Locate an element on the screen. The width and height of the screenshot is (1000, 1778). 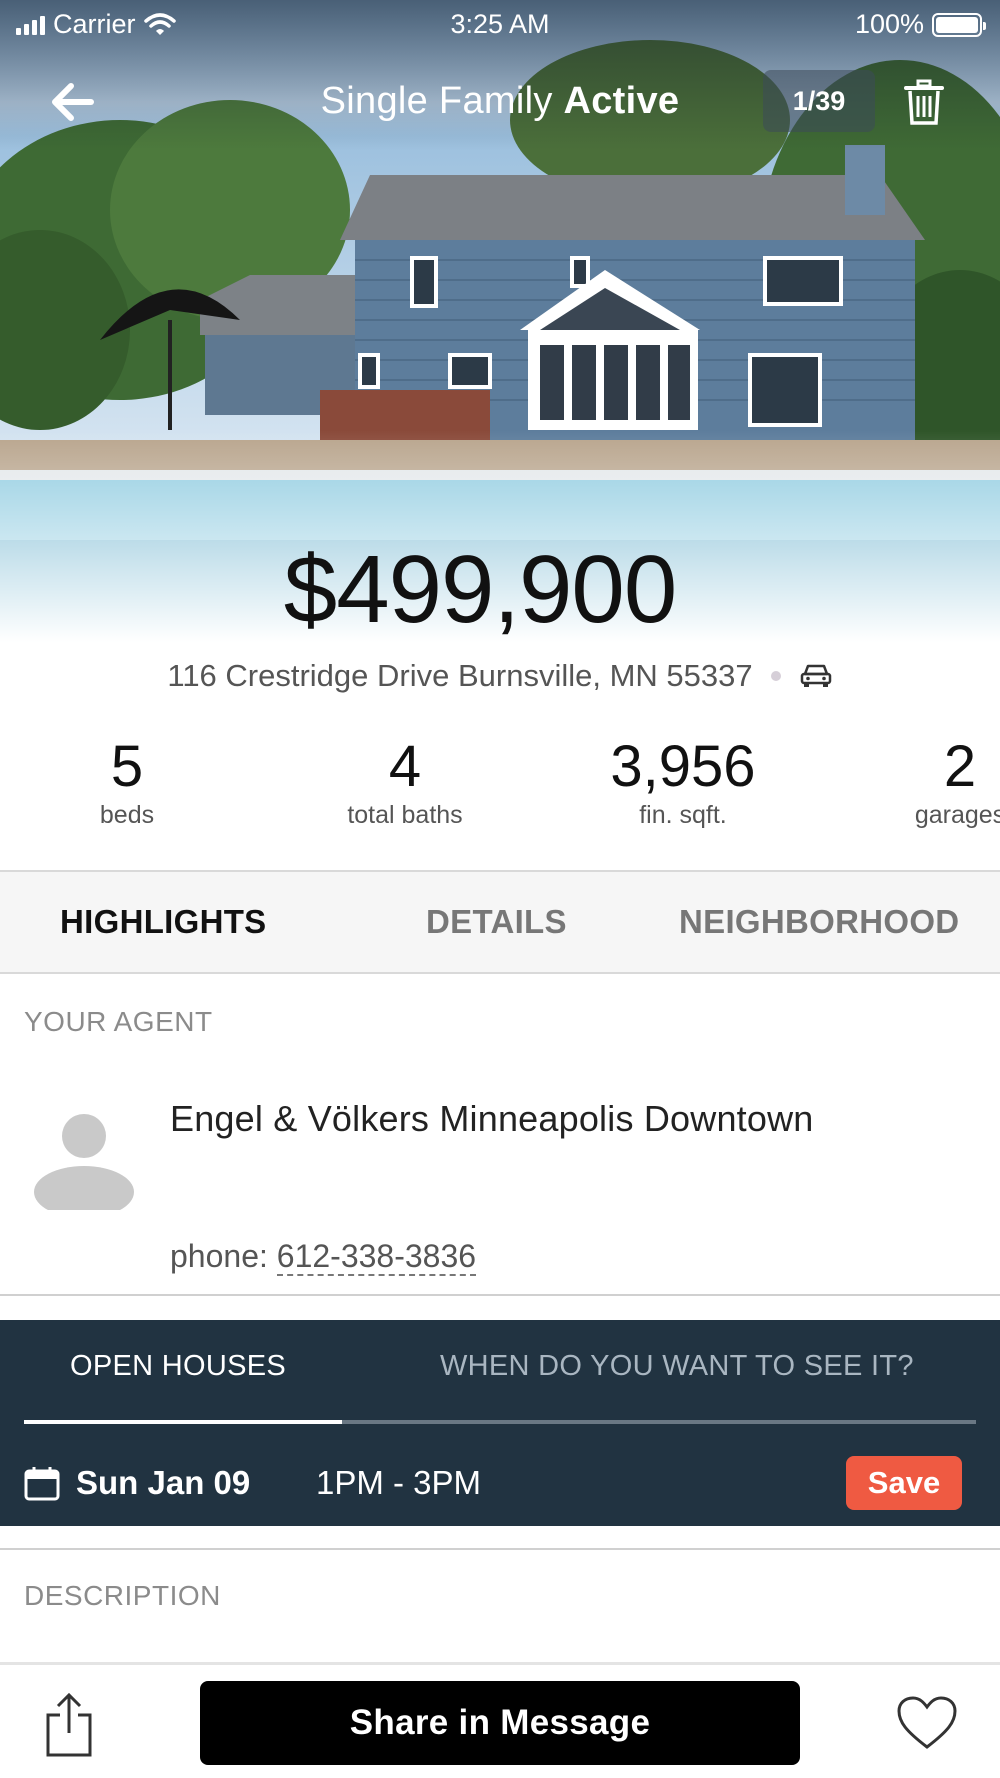
agent-phone-row: phone: 612-338-3836 is located at coordinates (323, 1257).